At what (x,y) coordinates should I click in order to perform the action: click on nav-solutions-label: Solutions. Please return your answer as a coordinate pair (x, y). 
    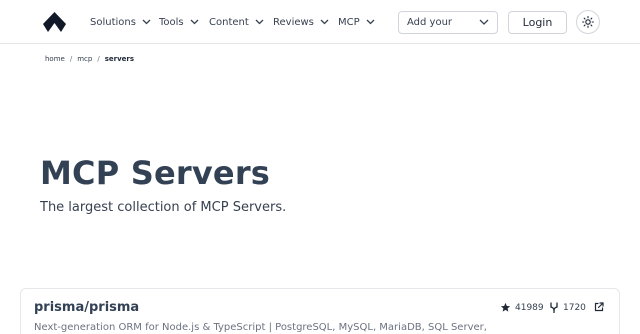
    Looking at the image, I should click on (113, 22).